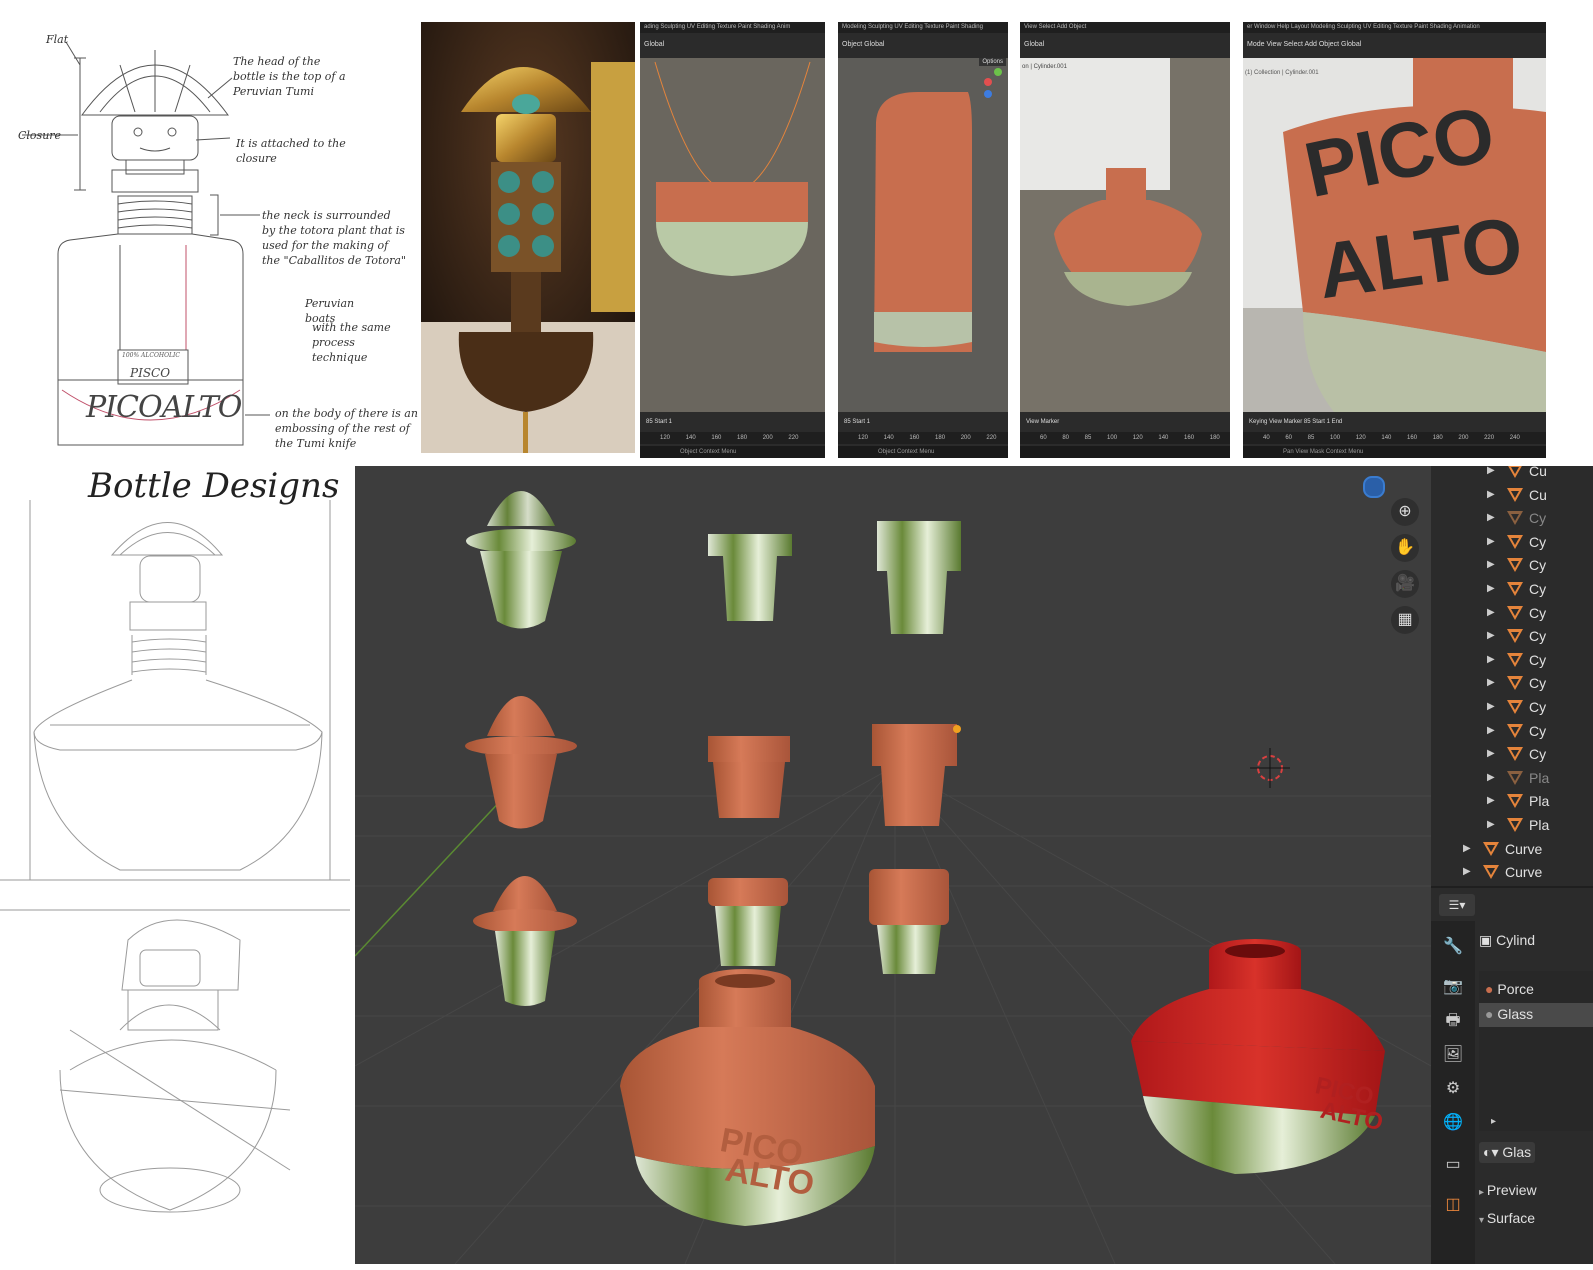 This screenshot has width=1593, height=1270. I want to click on world-icon: 🌐, so click(1453, 1123).